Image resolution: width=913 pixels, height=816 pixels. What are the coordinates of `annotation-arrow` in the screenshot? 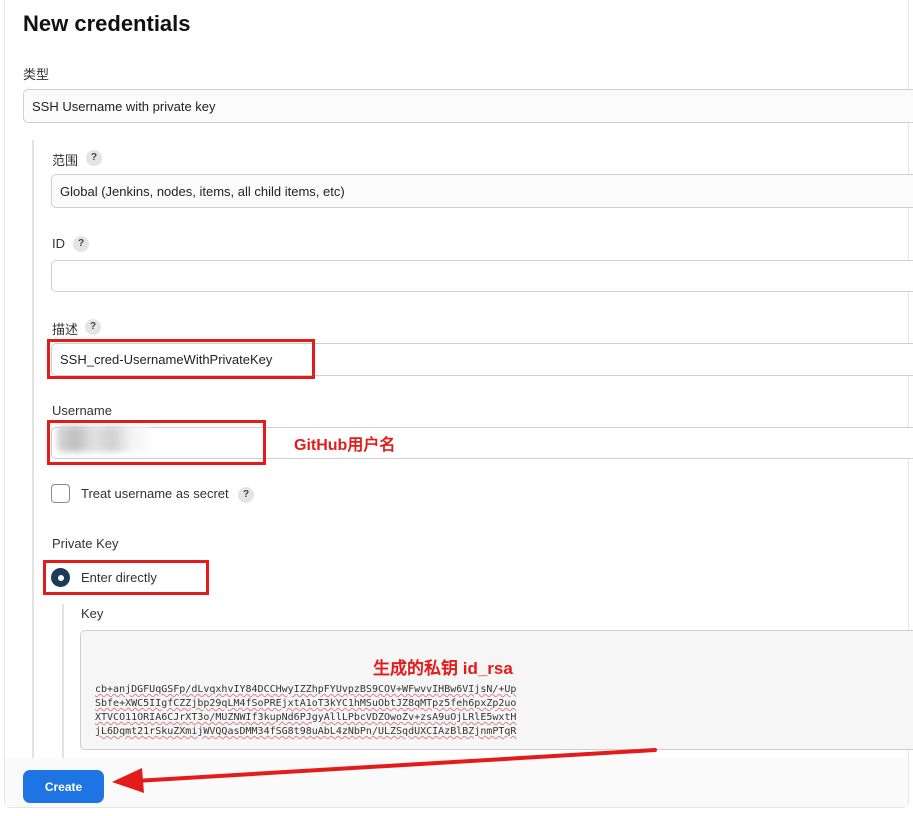 It's located at (384, 770).